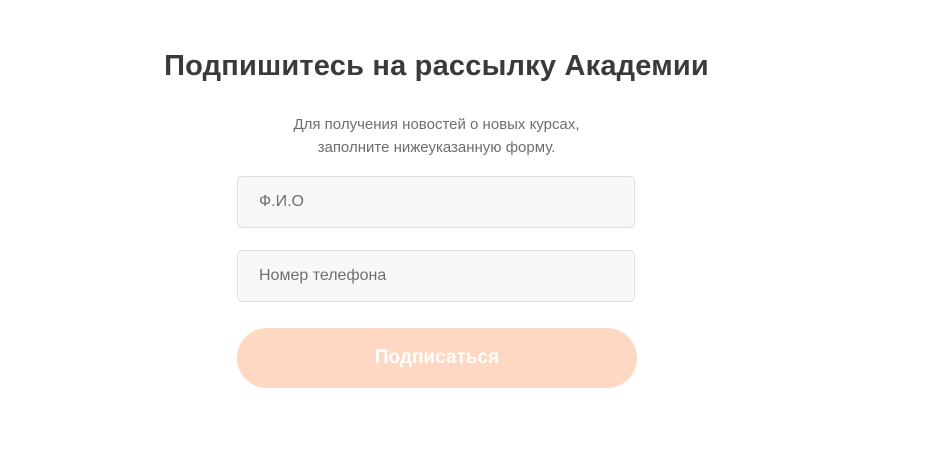 The height and width of the screenshot is (449, 925). What do you see at coordinates (436, 147) in the screenshot?
I see `description-line-2: заполните нижеуказанную форму.` at bounding box center [436, 147].